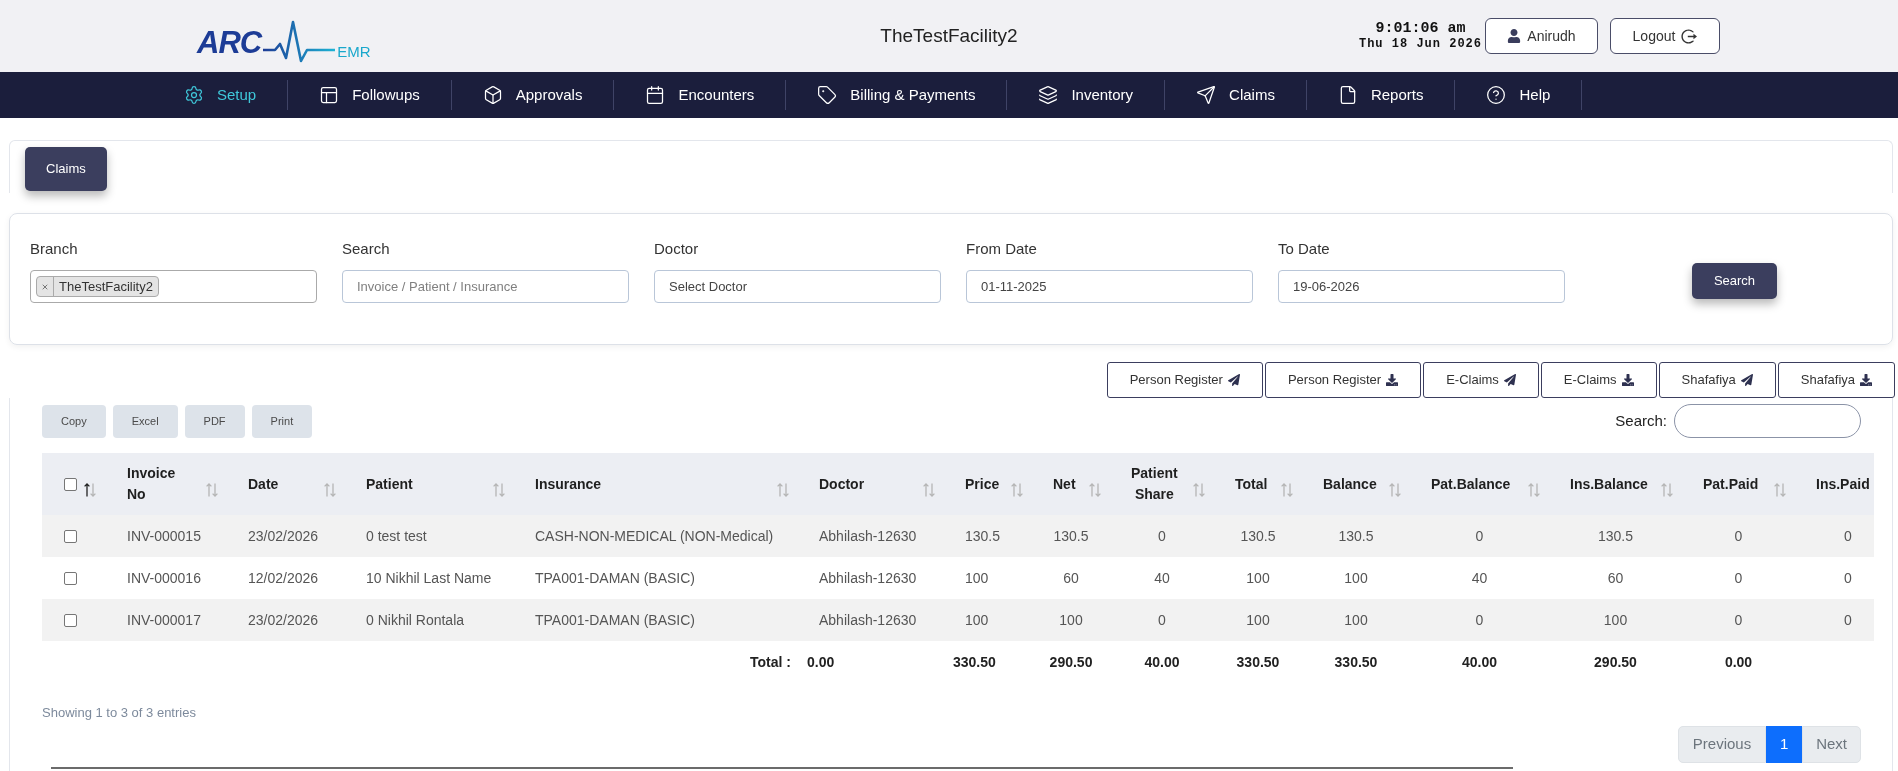 This screenshot has width=1898, height=771. I want to click on column-header: Insurance, so click(568, 484).